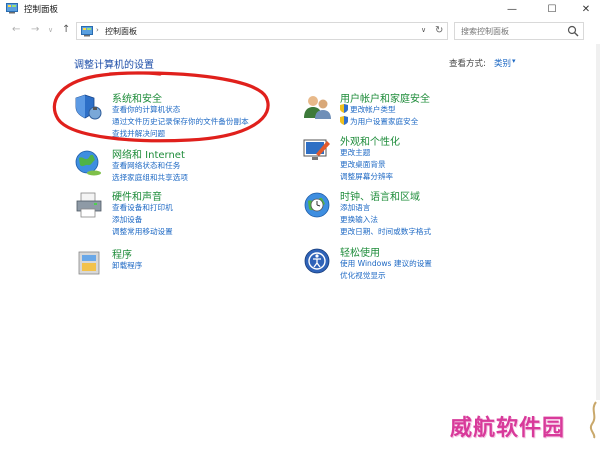 This screenshot has width=600, height=450. What do you see at coordinates (189, 261) in the screenshot?
I see `category-programs: 程序 卸载程序` at bounding box center [189, 261].